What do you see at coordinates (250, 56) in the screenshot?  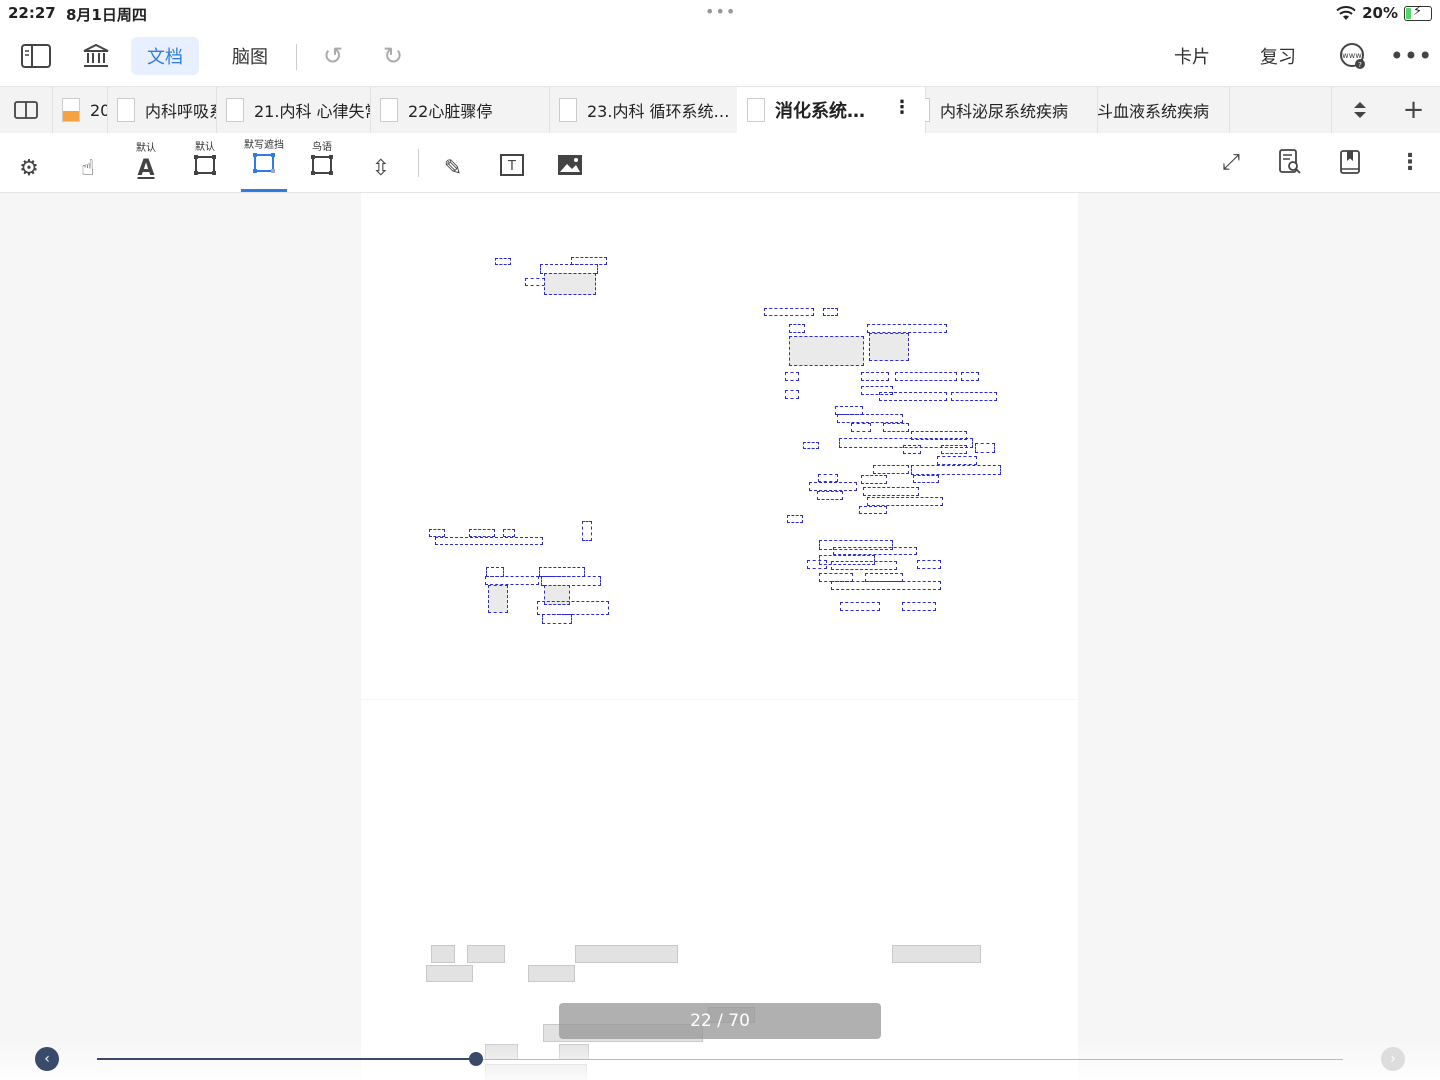 I see `tab-mindmap: 脑图` at bounding box center [250, 56].